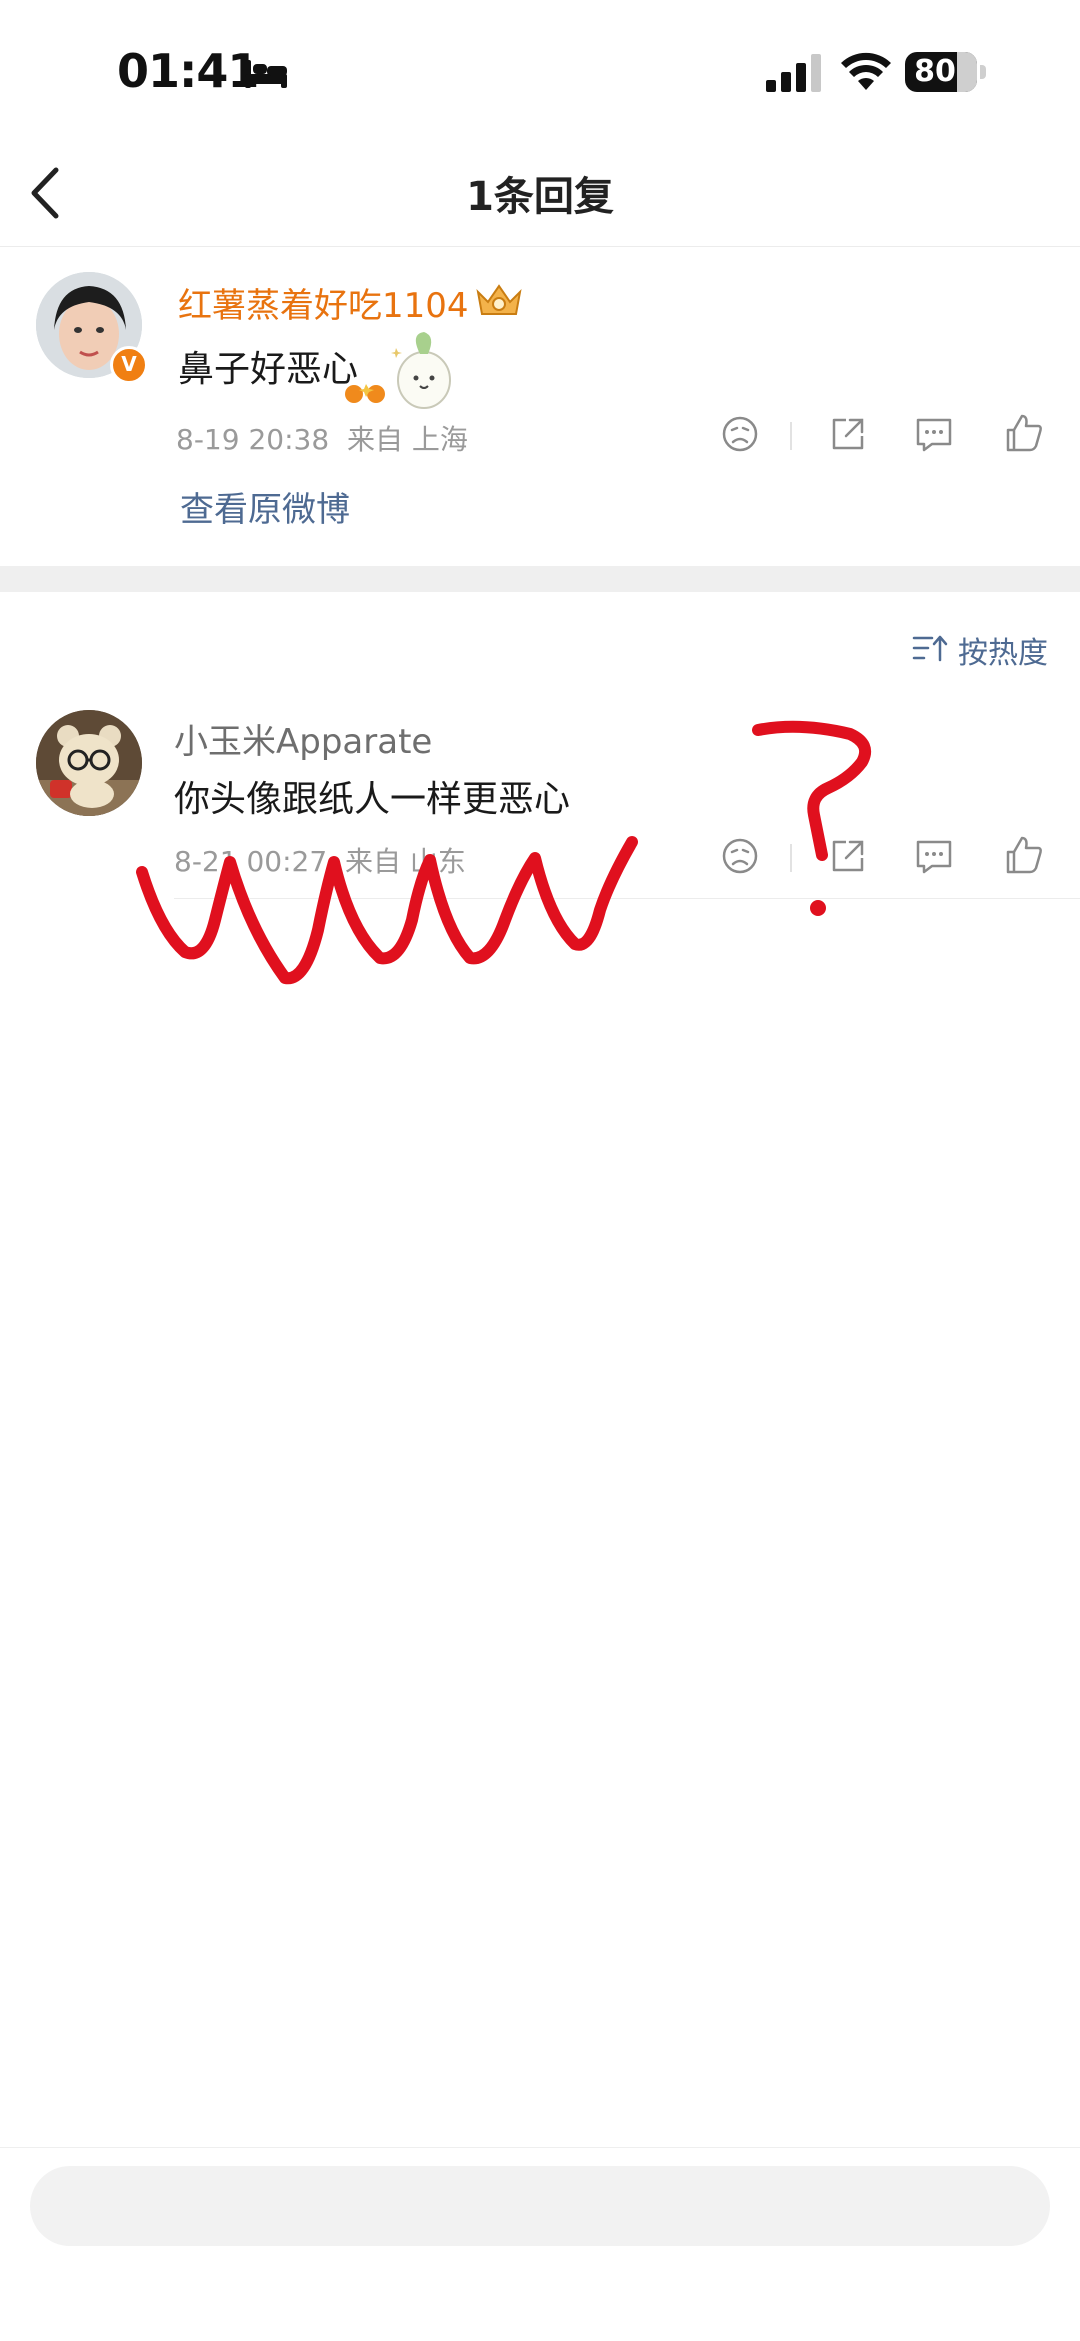 The image size is (1080, 2341). I want to click on nav-bar: 1条回复, so click(540, 193).